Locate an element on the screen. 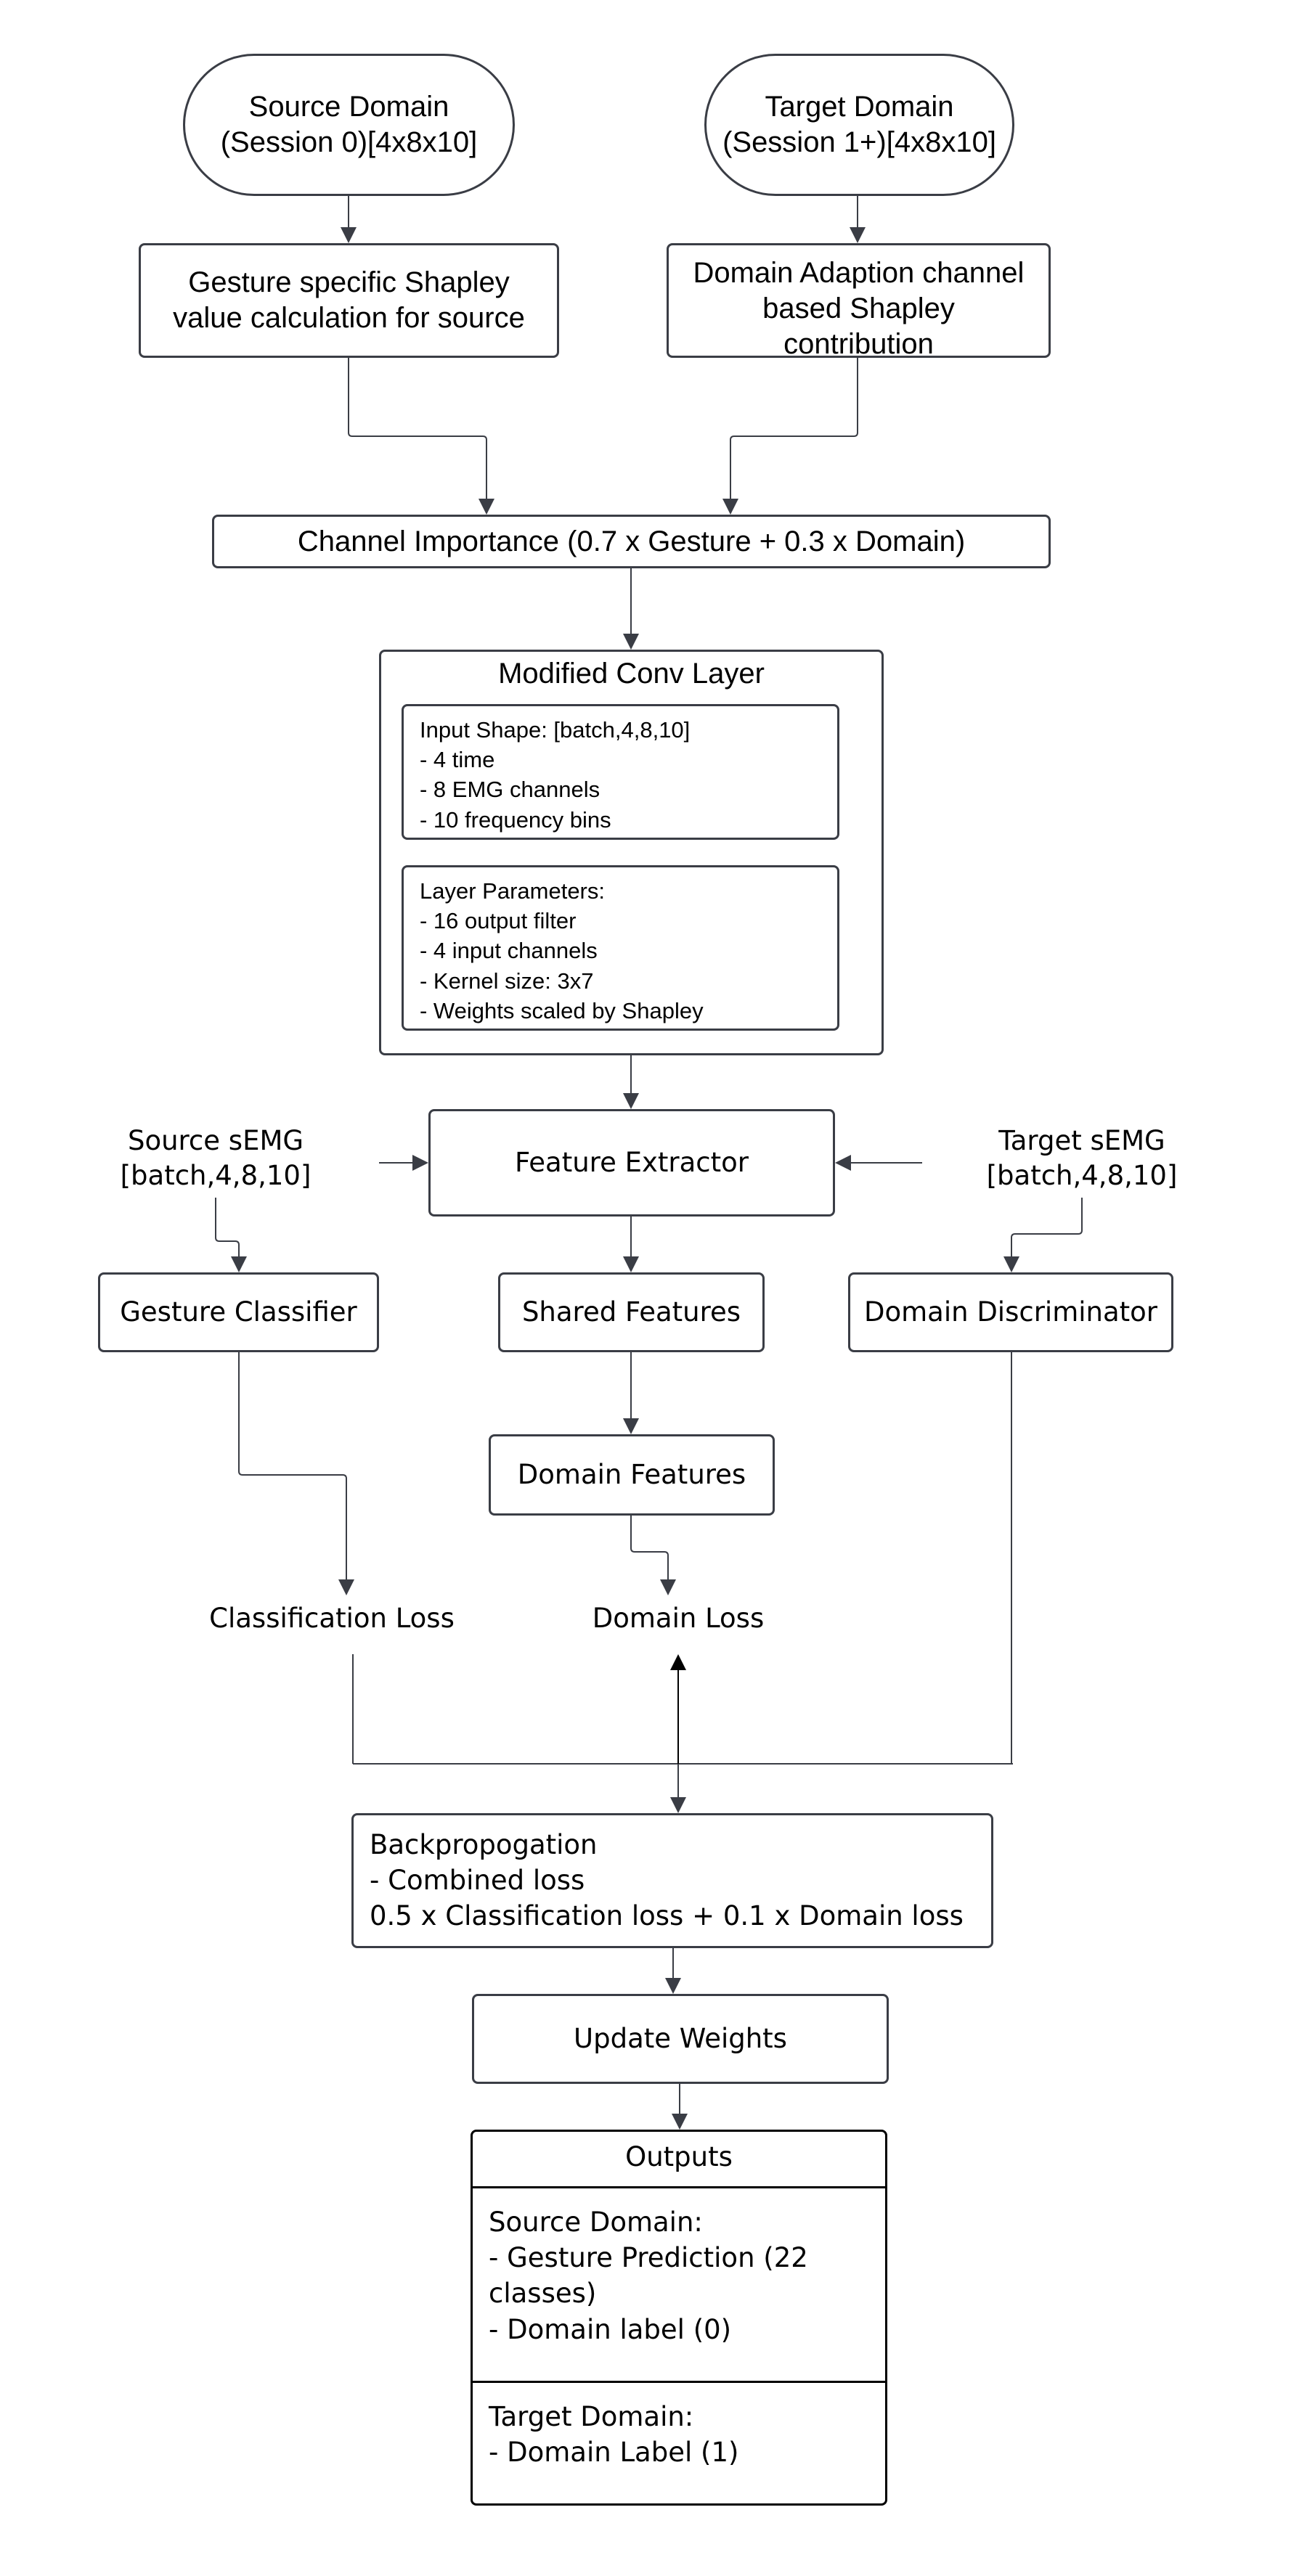 The width and height of the screenshot is (1307, 2576). shared-features-node: Shared Features is located at coordinates (631, 1312).